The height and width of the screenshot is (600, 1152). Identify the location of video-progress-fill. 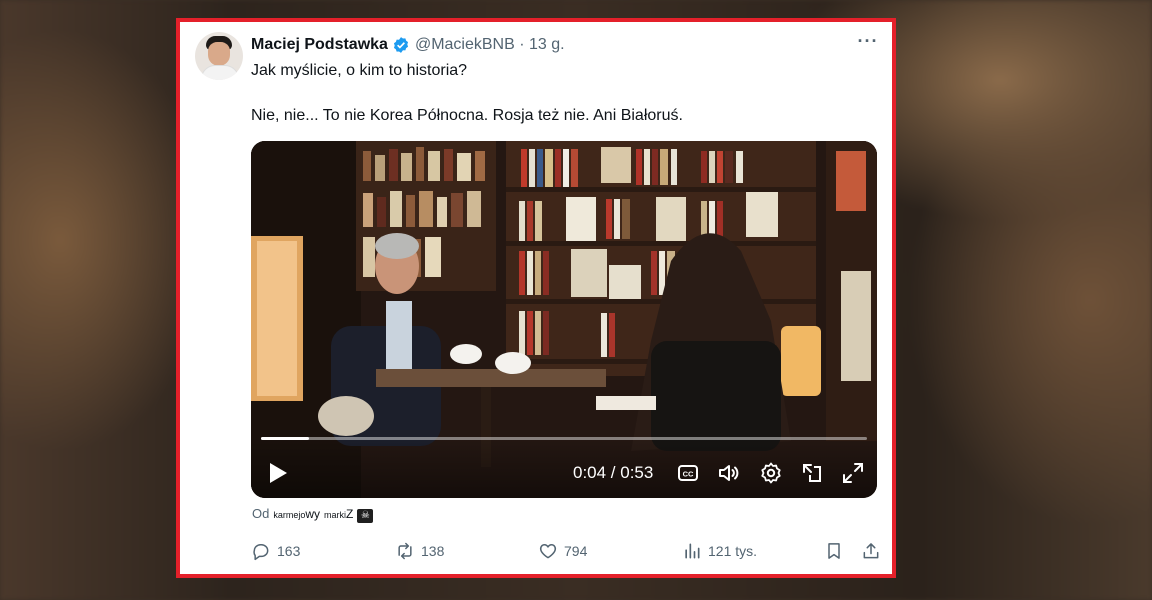
(285, 438).